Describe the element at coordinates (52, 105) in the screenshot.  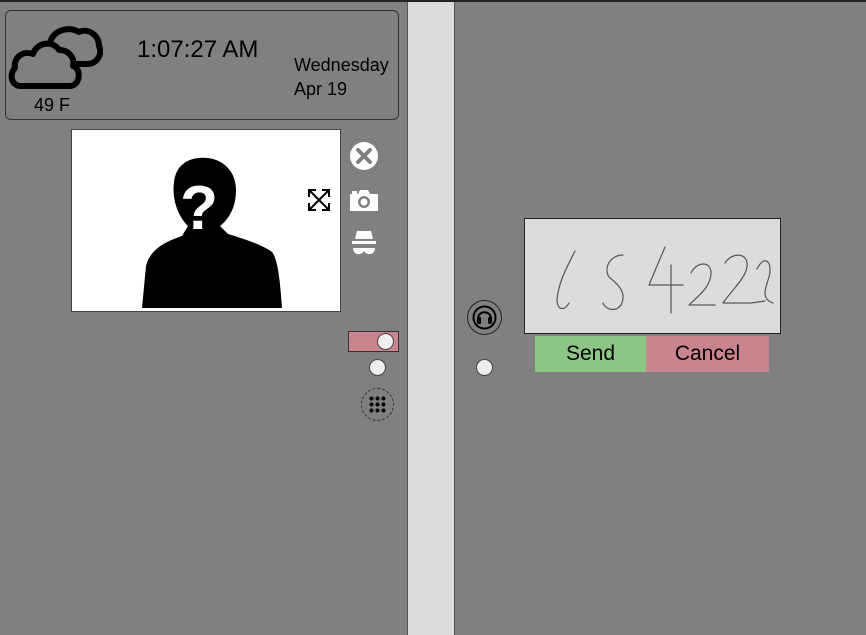
I see `temperature: 49 F` at that location.